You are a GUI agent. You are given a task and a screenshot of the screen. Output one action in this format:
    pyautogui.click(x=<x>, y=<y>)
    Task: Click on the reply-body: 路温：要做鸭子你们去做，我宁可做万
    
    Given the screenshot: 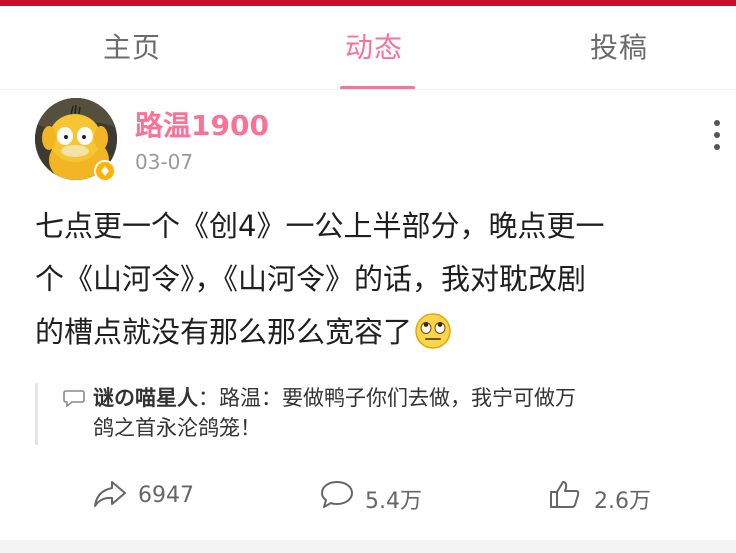 What is the action you would take?
    pyautogui.click(x=397, y=398)
    